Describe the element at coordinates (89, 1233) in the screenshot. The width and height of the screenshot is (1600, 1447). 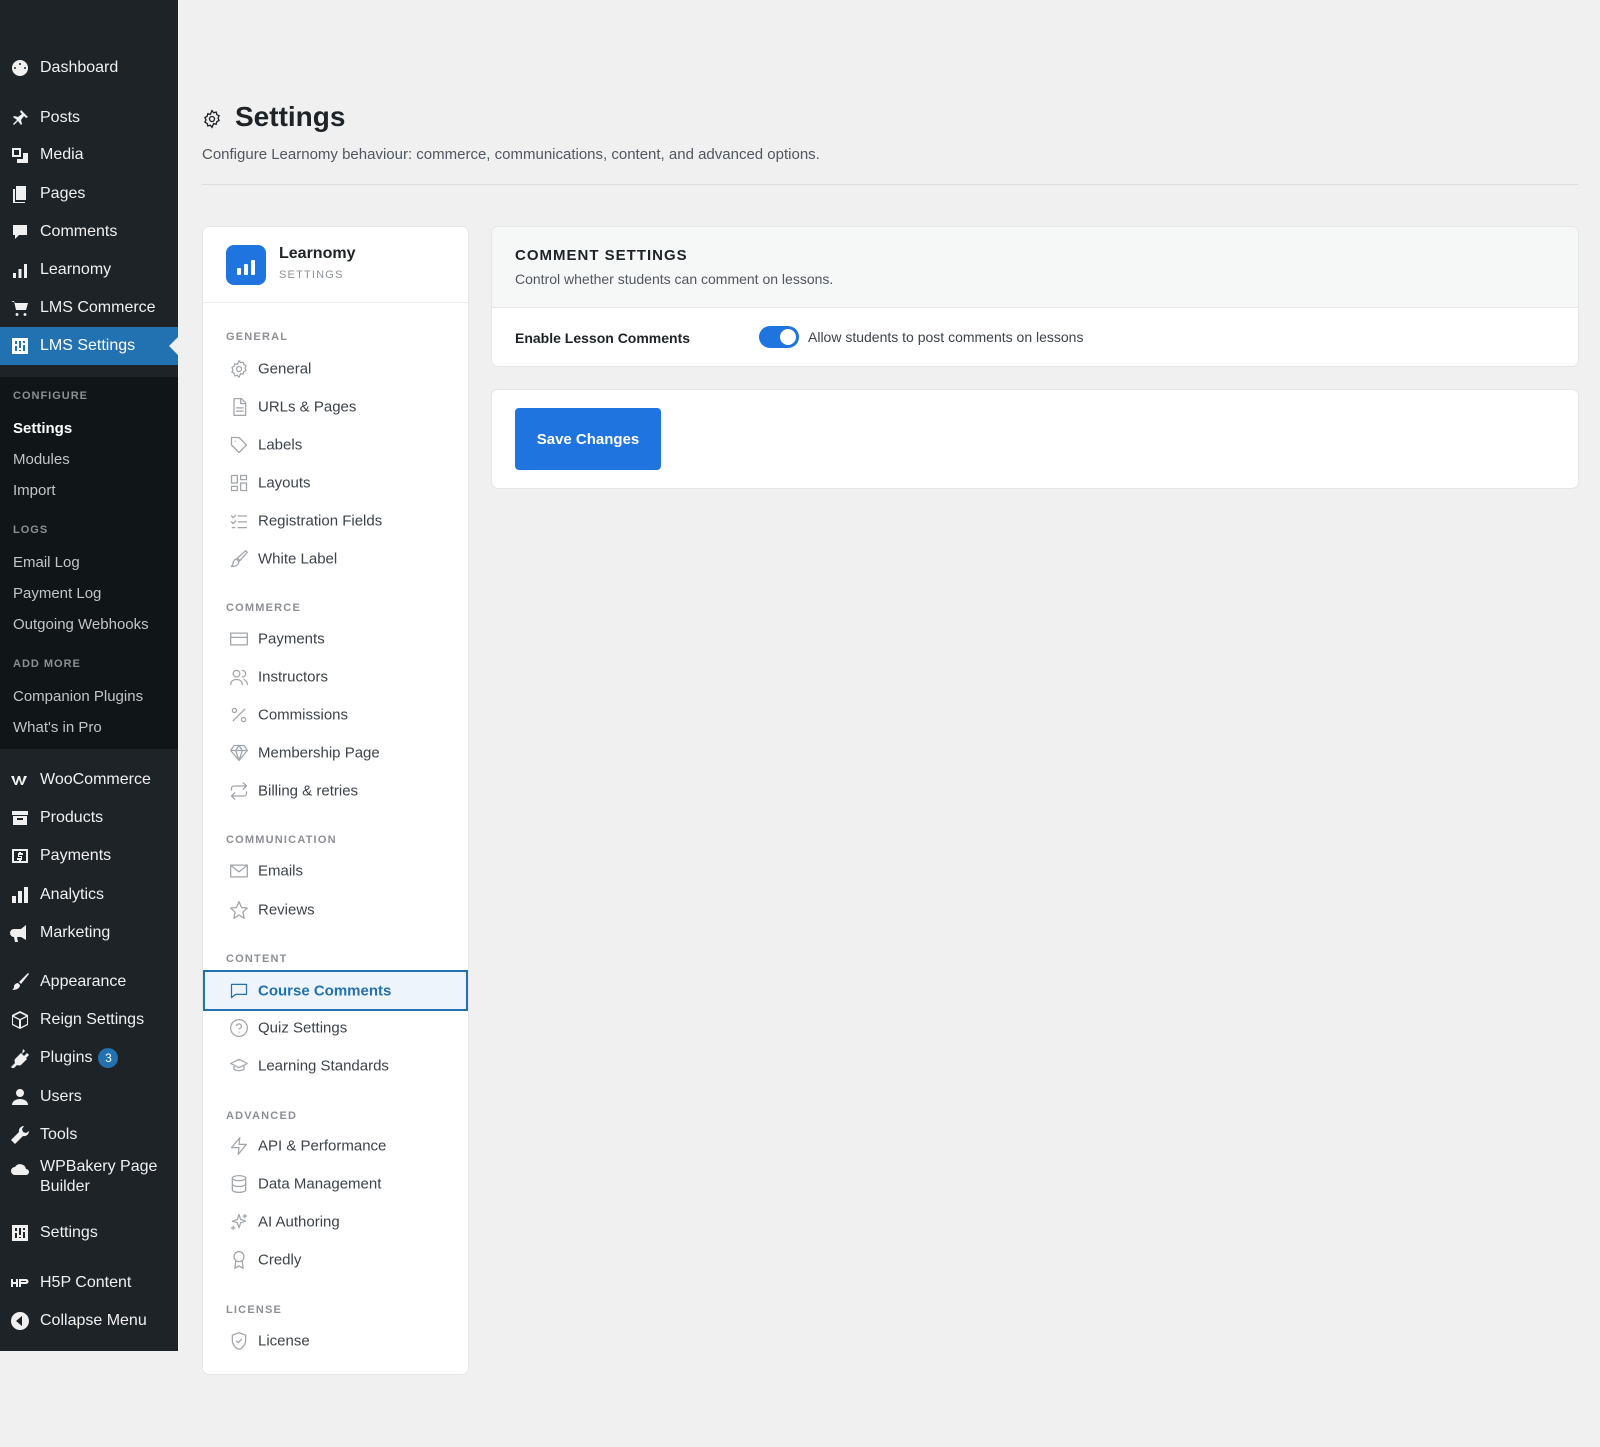
I see `menu-settings: Settings` at that location.